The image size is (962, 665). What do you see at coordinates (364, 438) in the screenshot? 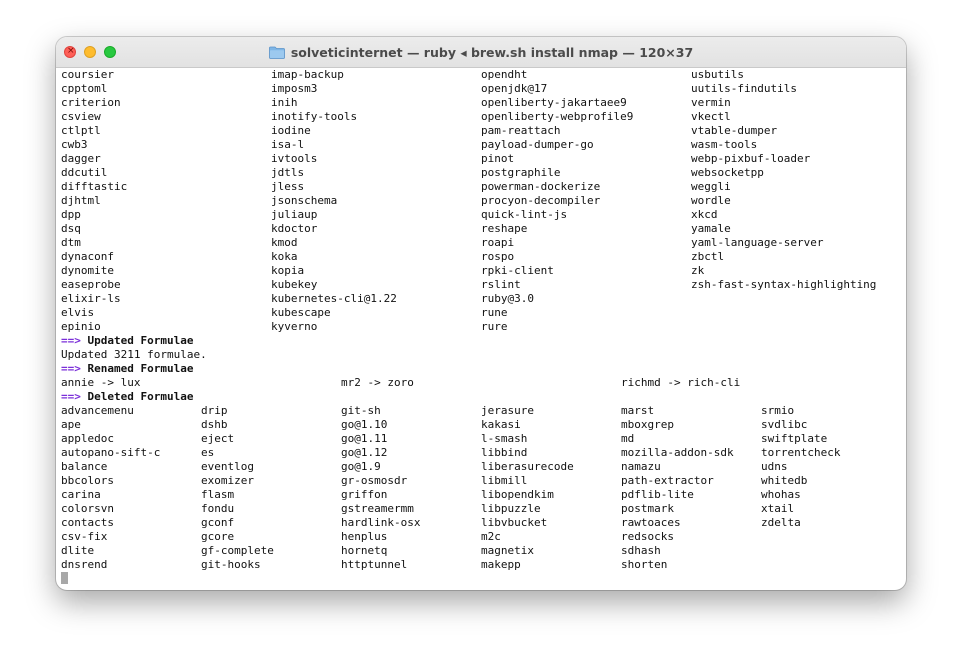
I see `deleted-formula-name: go@1.11` at bounding box center [364, 438].